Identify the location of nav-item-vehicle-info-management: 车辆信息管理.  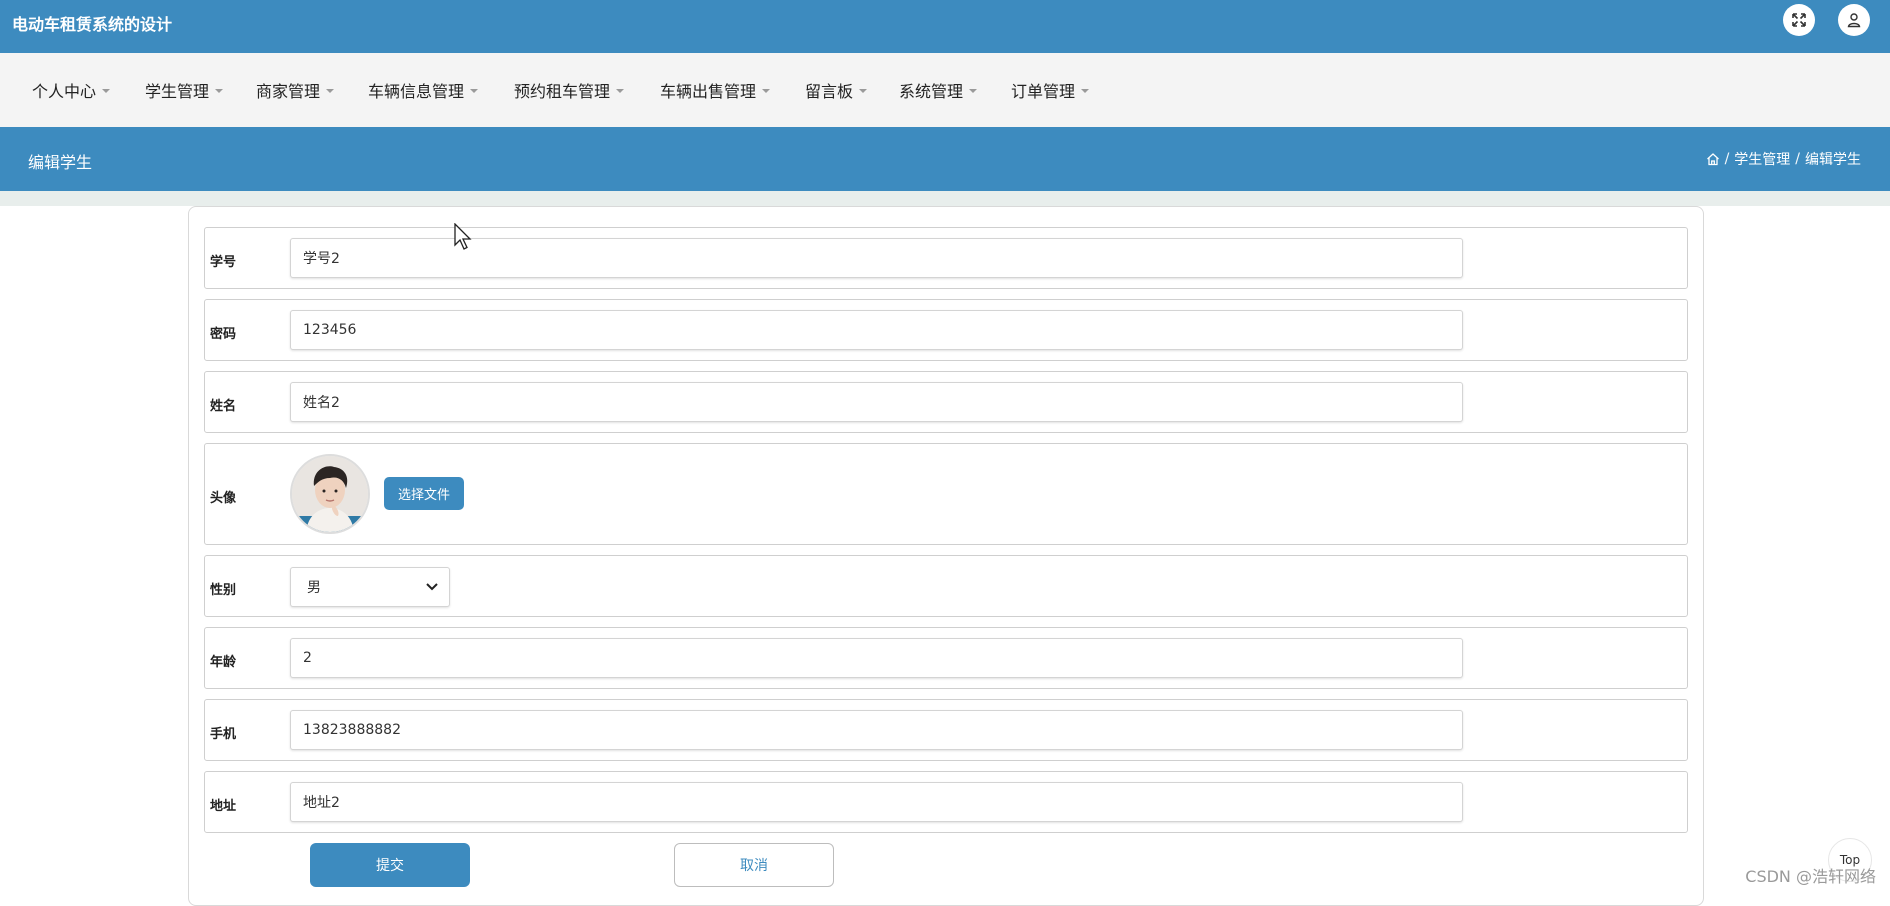
(423, 90).